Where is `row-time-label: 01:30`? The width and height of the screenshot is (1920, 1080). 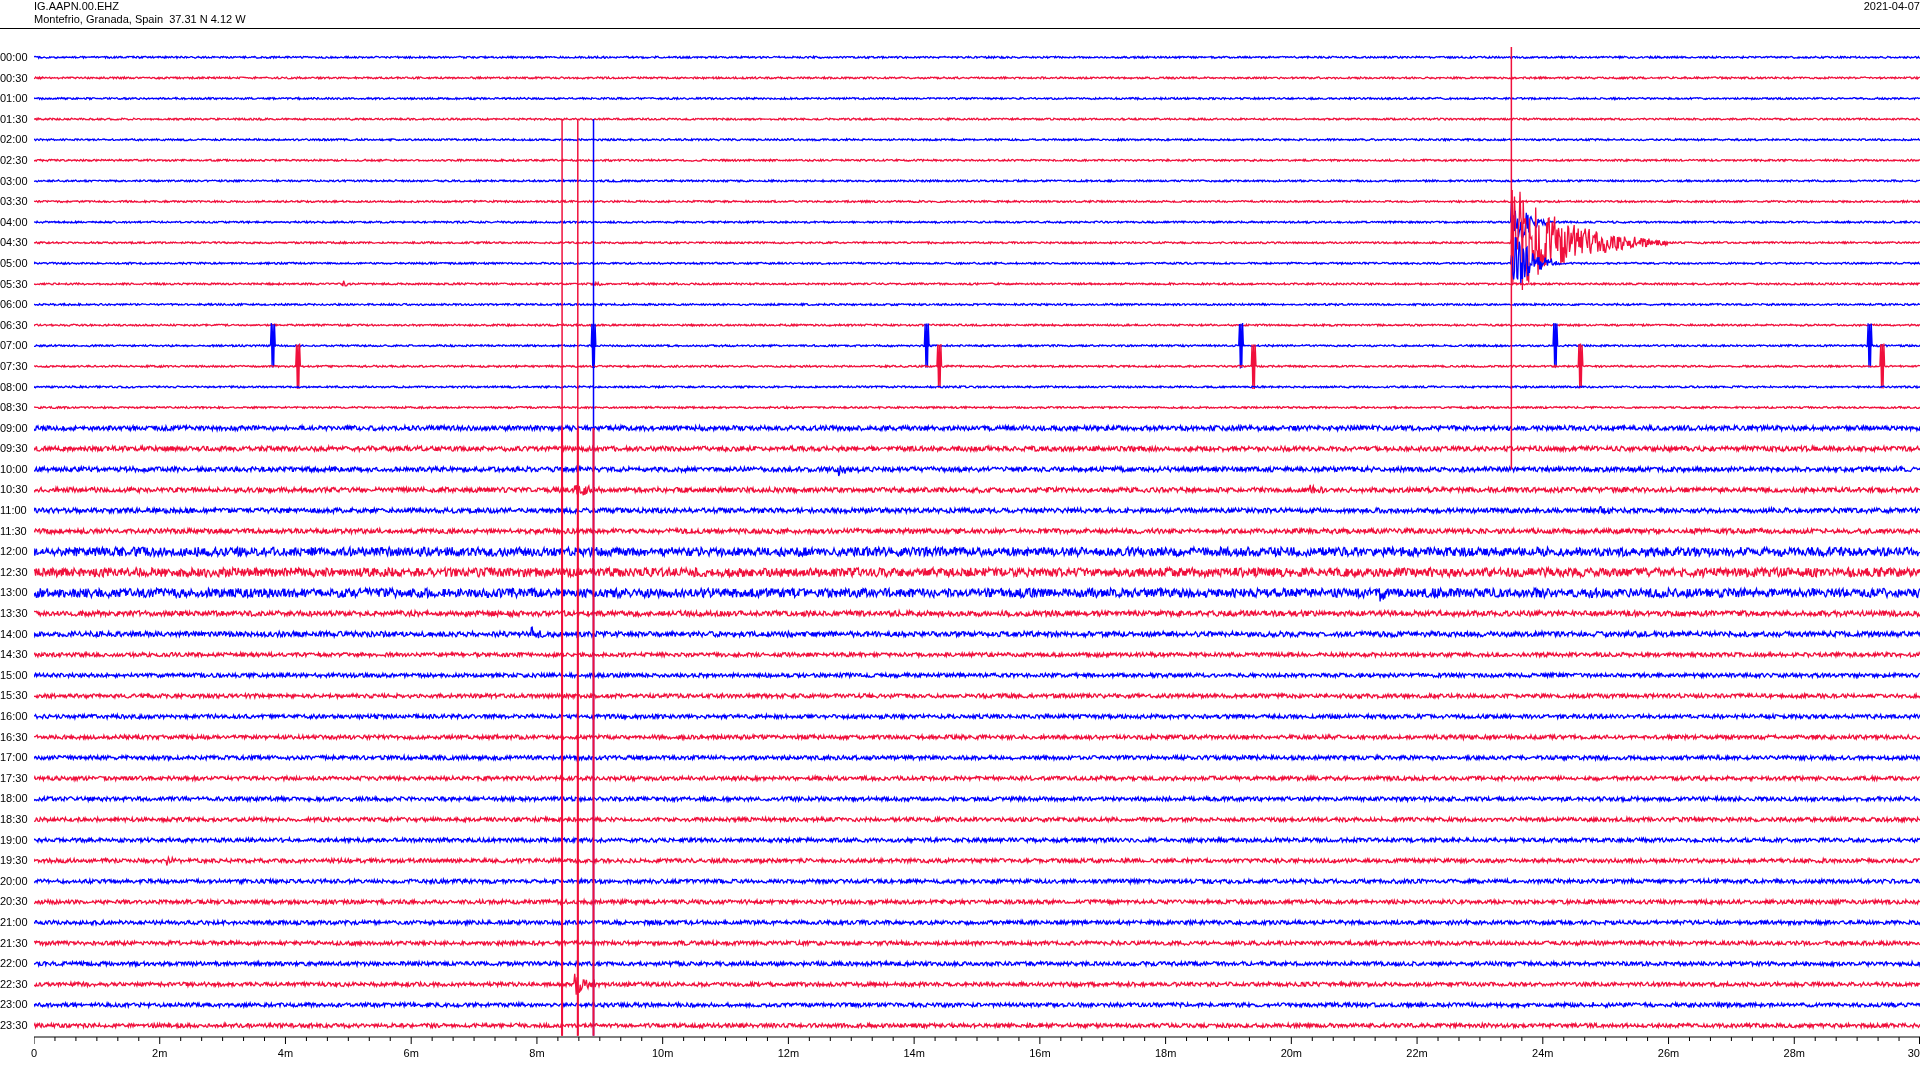
row-time-label: 01:30 is located at coordinates (14, 119).